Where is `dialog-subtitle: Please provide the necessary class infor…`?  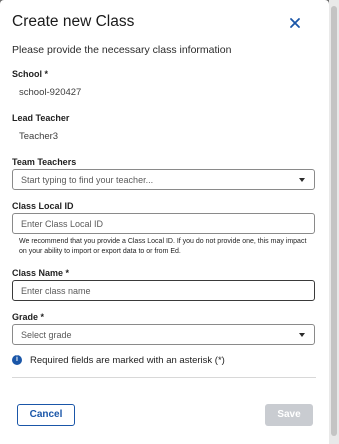 dialog-subtitle: Please provide the necessary class infor… is located at coordinates (122, 50).